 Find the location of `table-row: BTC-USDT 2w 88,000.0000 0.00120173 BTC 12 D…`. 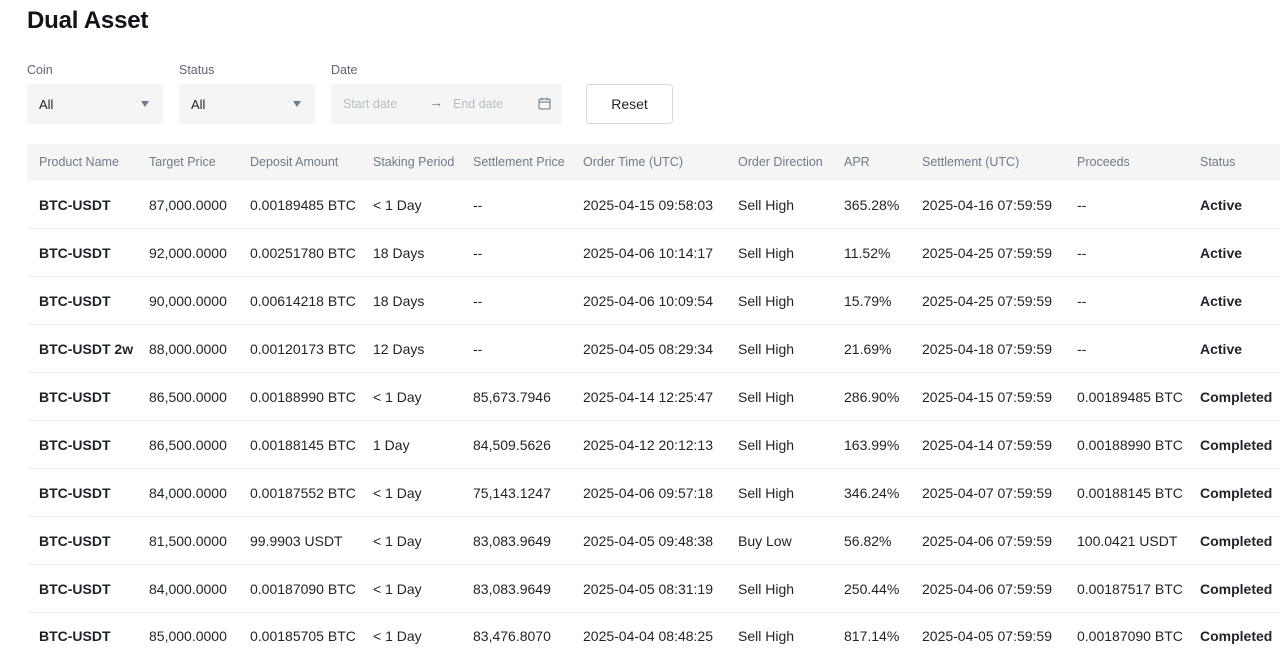

table-row: BTC-USDT 2w 88,000.0000 0.00120173 BTC 12 D… is located at coordinates (653, 349).